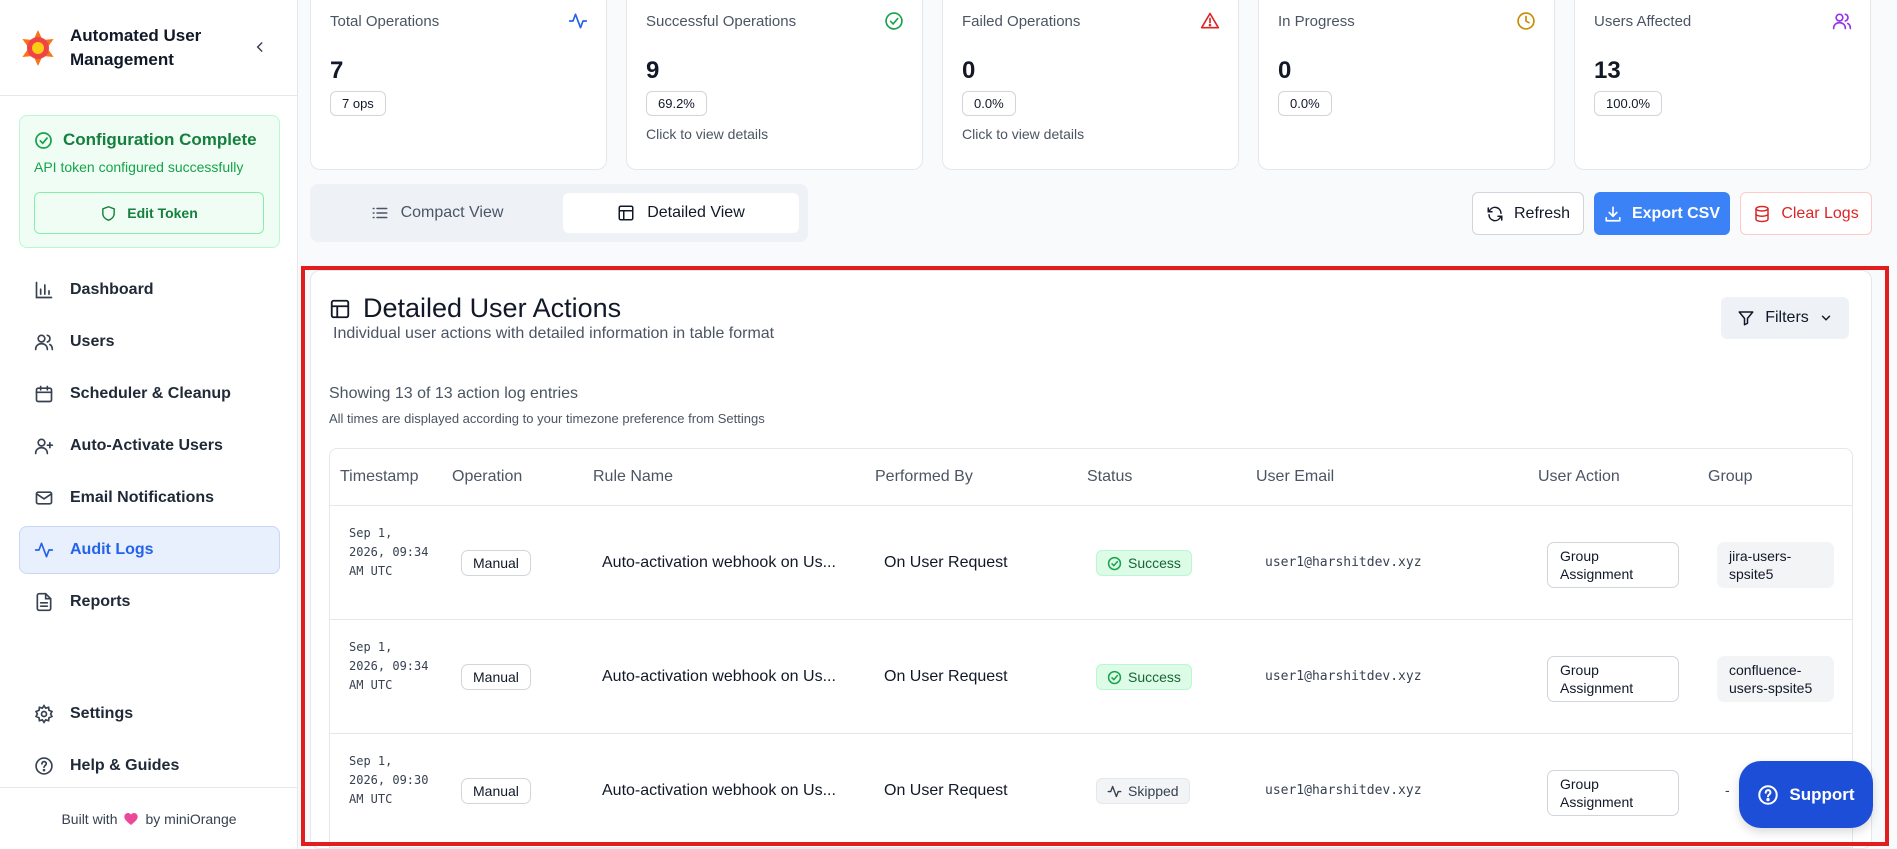  I want to click on group-cell-empty: -, so click(1727, 790).